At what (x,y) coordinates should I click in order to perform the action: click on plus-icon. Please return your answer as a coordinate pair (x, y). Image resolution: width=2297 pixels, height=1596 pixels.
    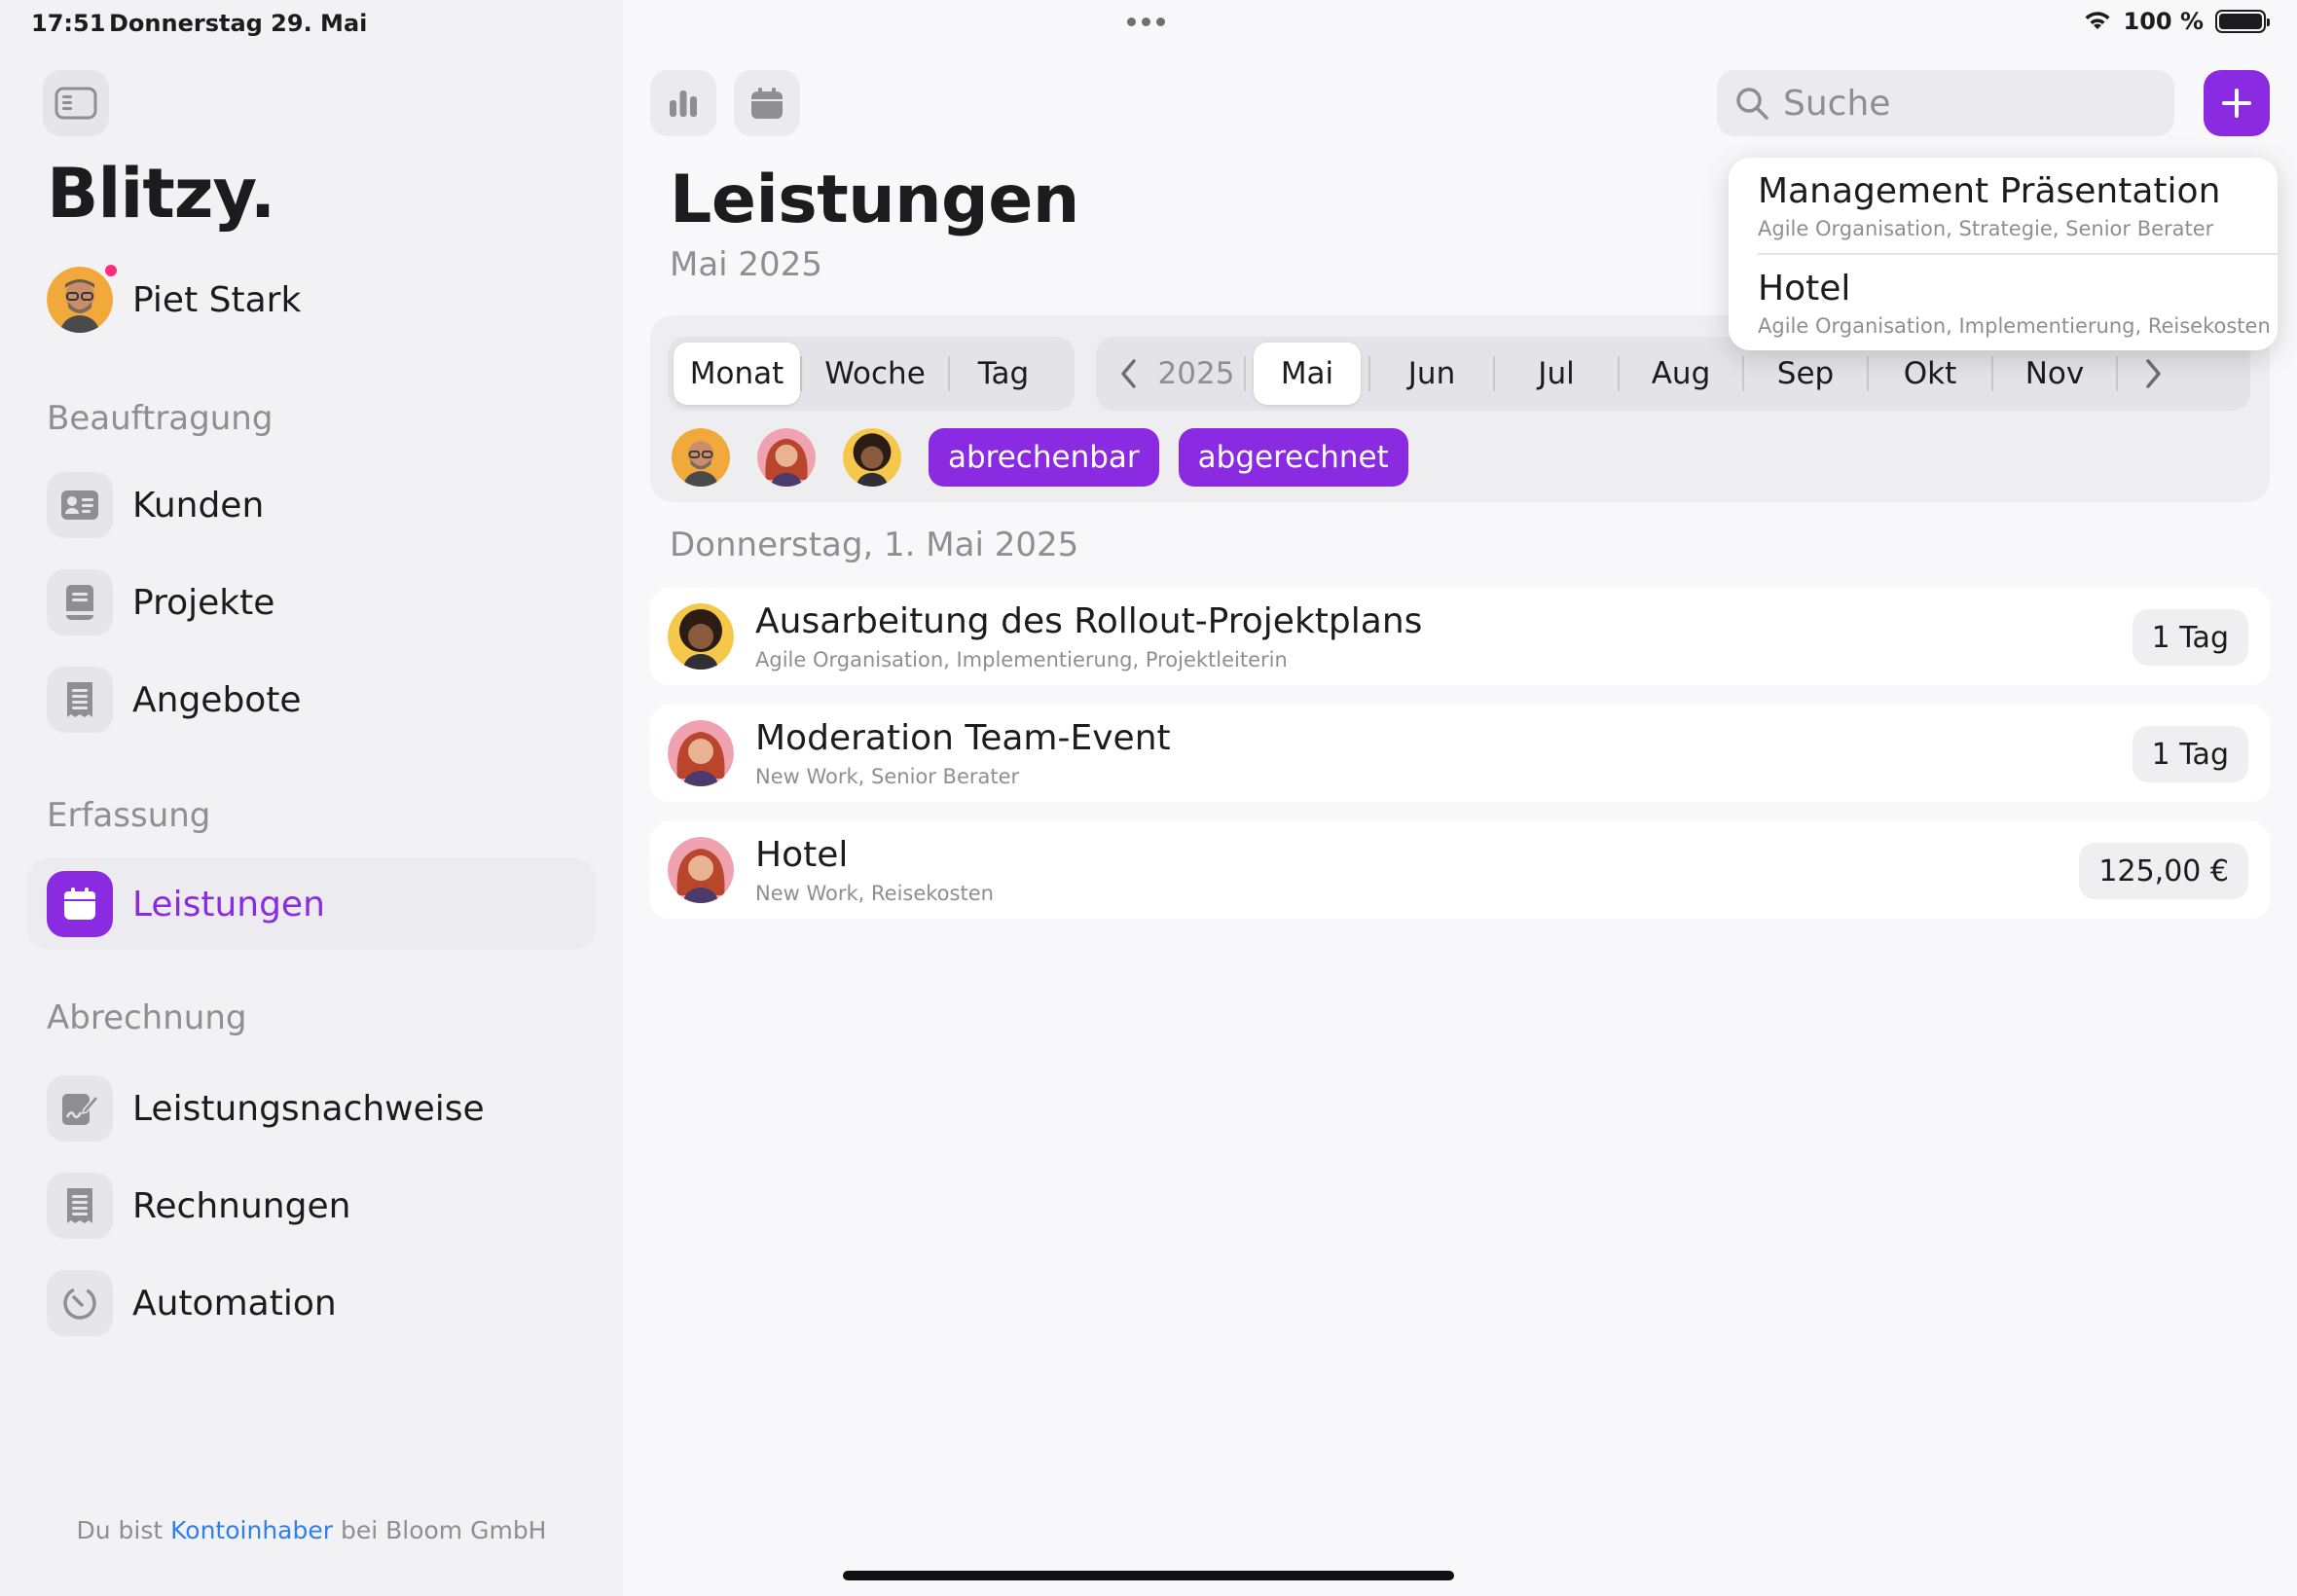
    Looking at the image, I should click on (2236, 103).